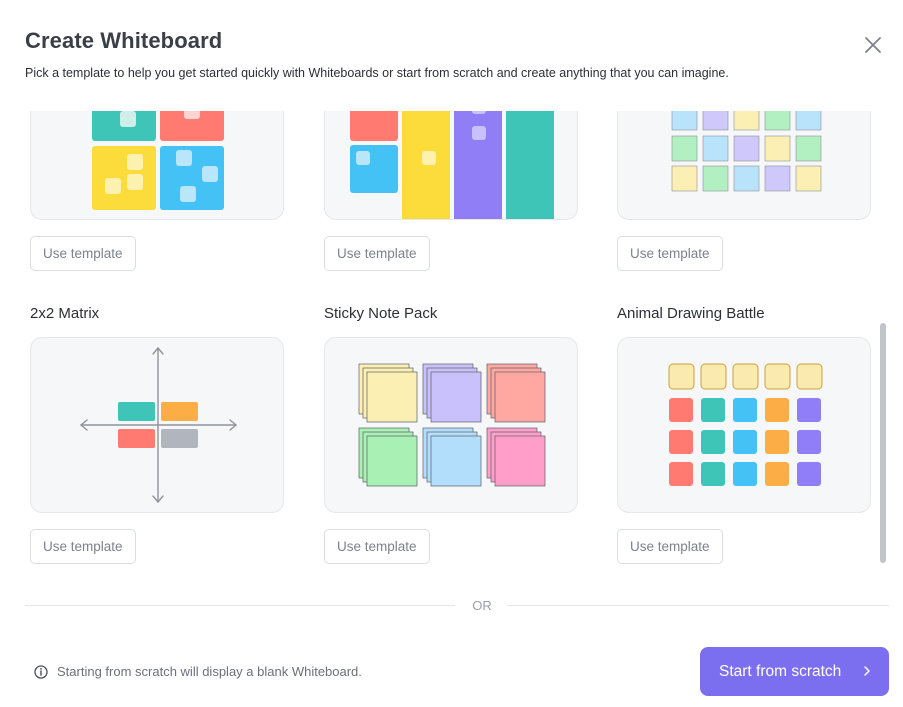 The image size is (903, 707). I want to click on template-card-sticky-note-pack, so click(451, 425).